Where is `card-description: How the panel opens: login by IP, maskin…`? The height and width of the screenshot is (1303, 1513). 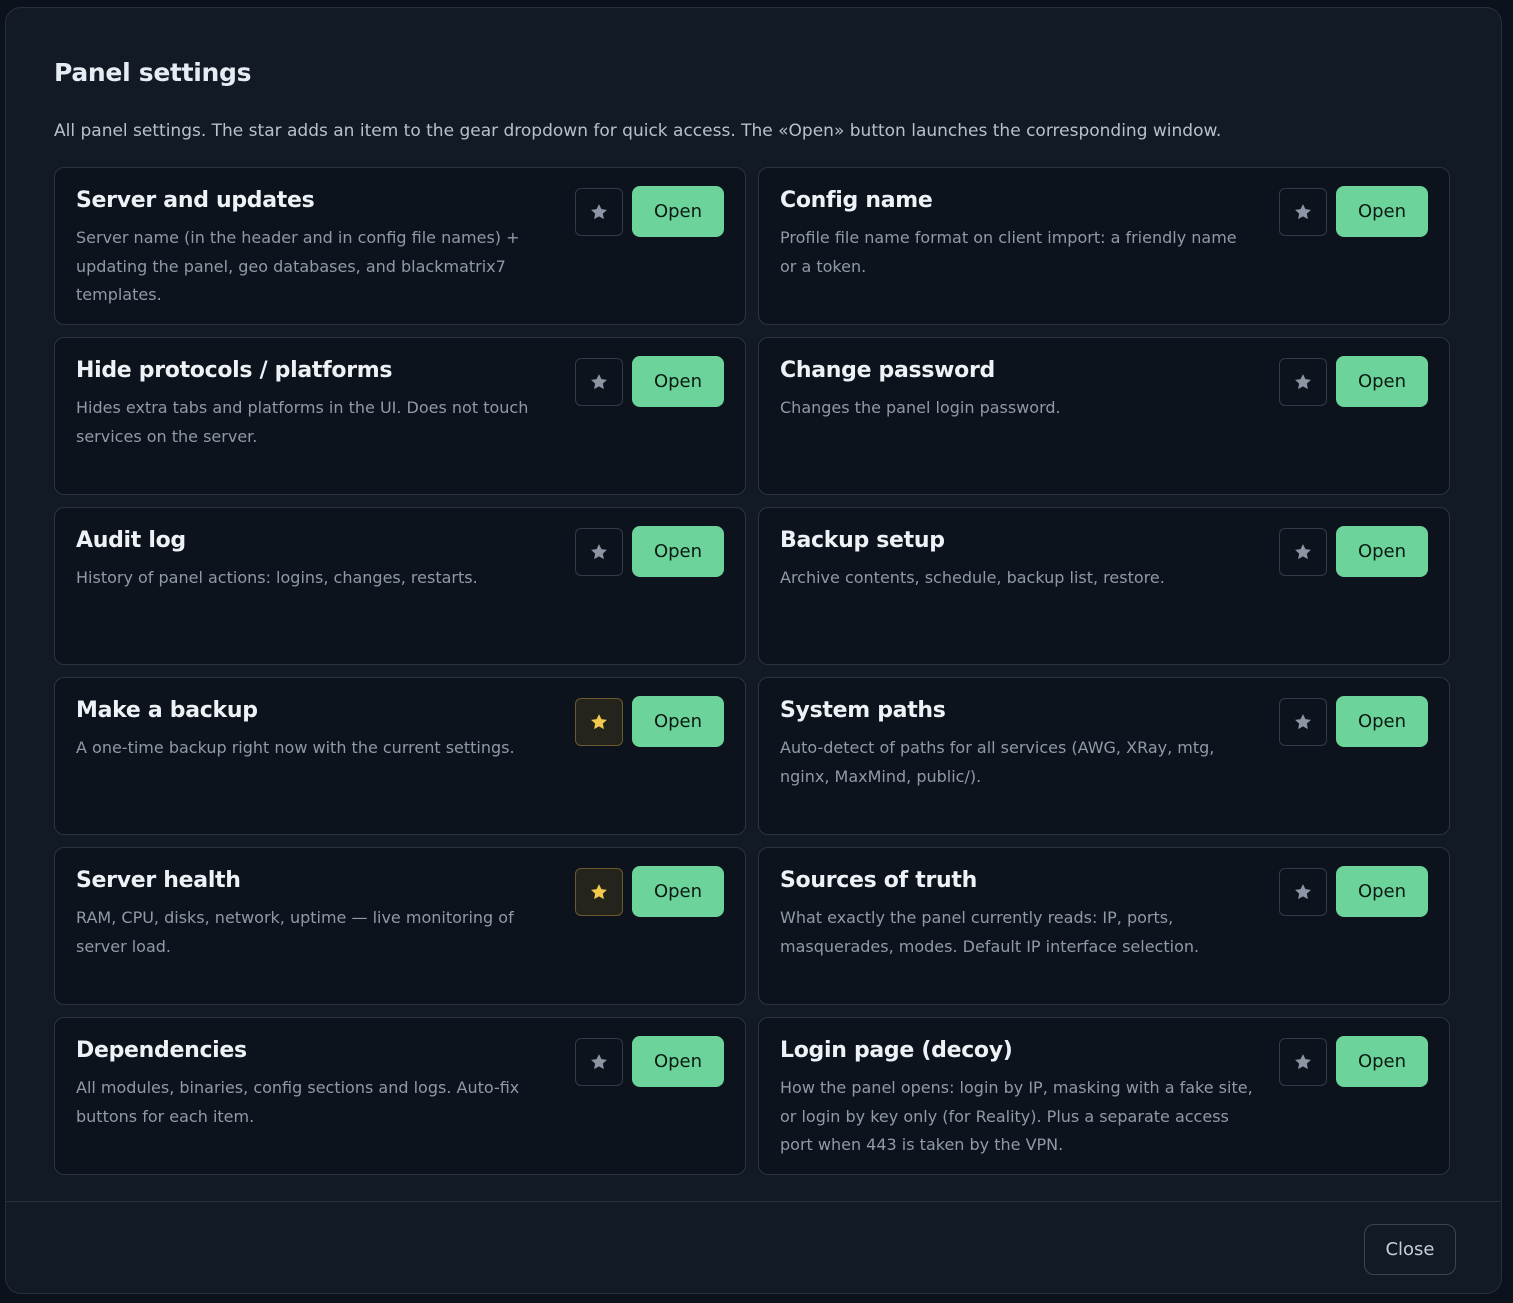
card-description: How the panel opens: login by IP, maskin… is located at coordinates (1016, 1116).